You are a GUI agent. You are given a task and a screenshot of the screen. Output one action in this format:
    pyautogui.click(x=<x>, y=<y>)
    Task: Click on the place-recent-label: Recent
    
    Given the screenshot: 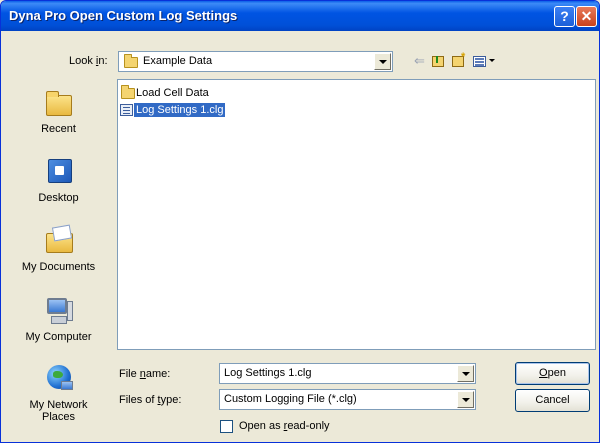 What is the action you would take?
    pyautogui.click(x=58, y=129)
    